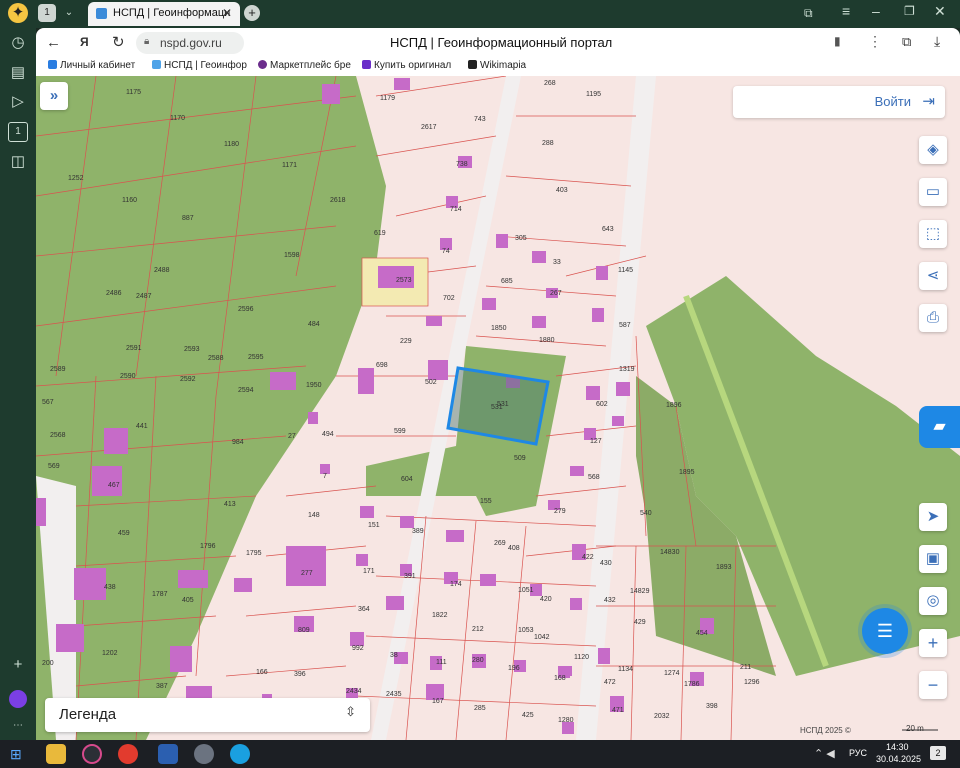  Describe the element at coordinates (18, 665) in the screenshot. I see `add-icon: +` at that location.